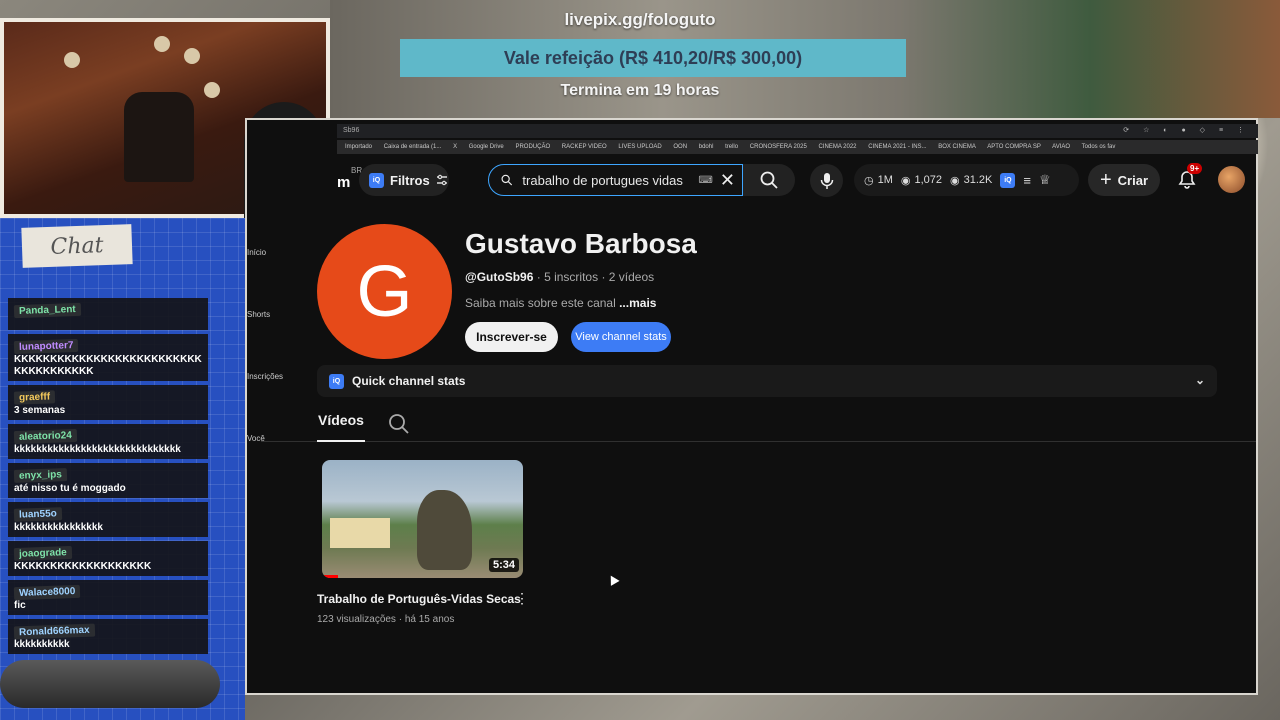 This screenshot has height=720, width=1280. I want to click on subscribe-button: Inscrever-se, so click(511, 337).